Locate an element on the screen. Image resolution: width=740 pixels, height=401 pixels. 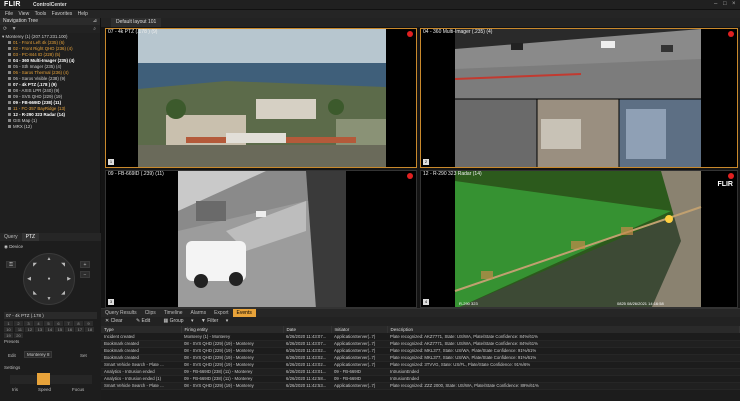
preset-button: 11 is located at coordinates (20, 329).